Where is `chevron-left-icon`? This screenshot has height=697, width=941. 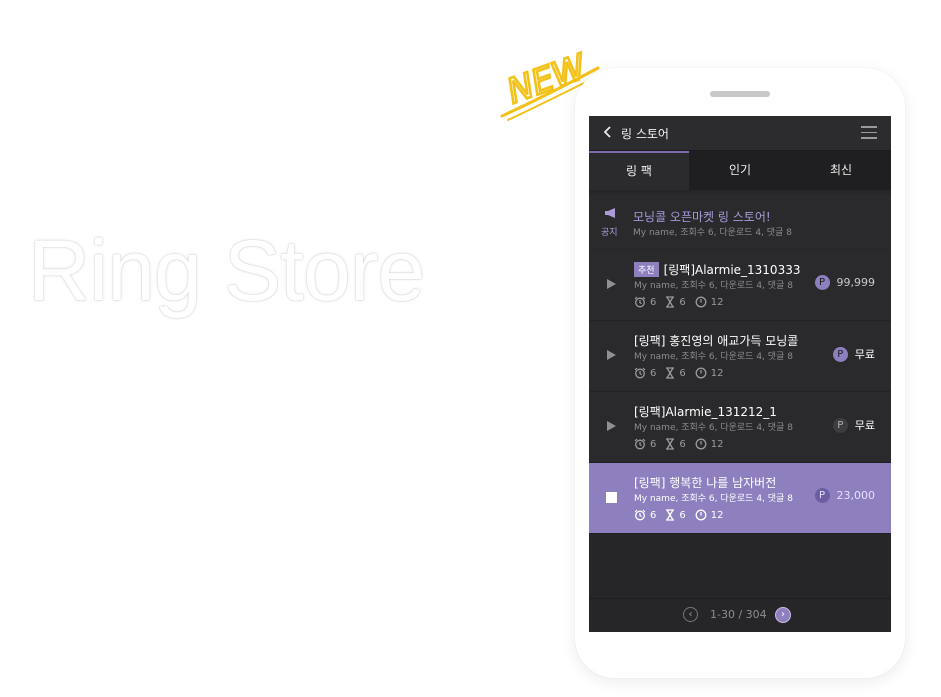 chevron-left-icon is located at coordinates (610, 133).